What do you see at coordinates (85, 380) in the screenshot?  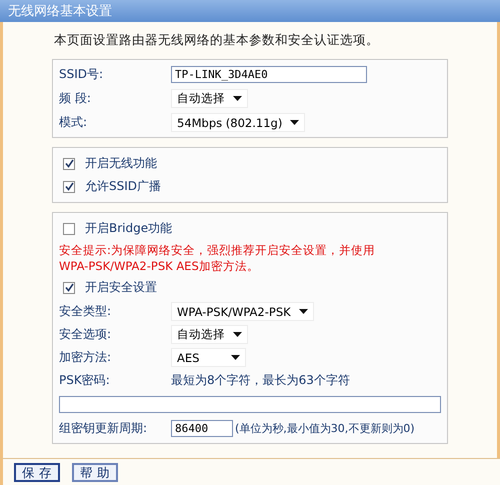 I see `field-label: PSK密码:` at bounding box center [85, 380].